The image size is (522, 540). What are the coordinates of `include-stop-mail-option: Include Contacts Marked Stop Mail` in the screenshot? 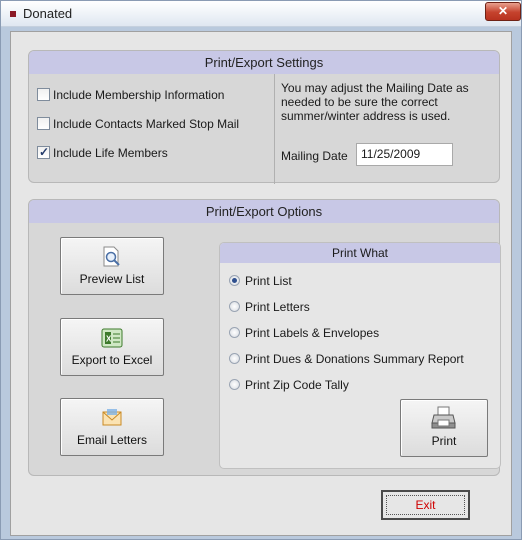 It's located at (138, 124).